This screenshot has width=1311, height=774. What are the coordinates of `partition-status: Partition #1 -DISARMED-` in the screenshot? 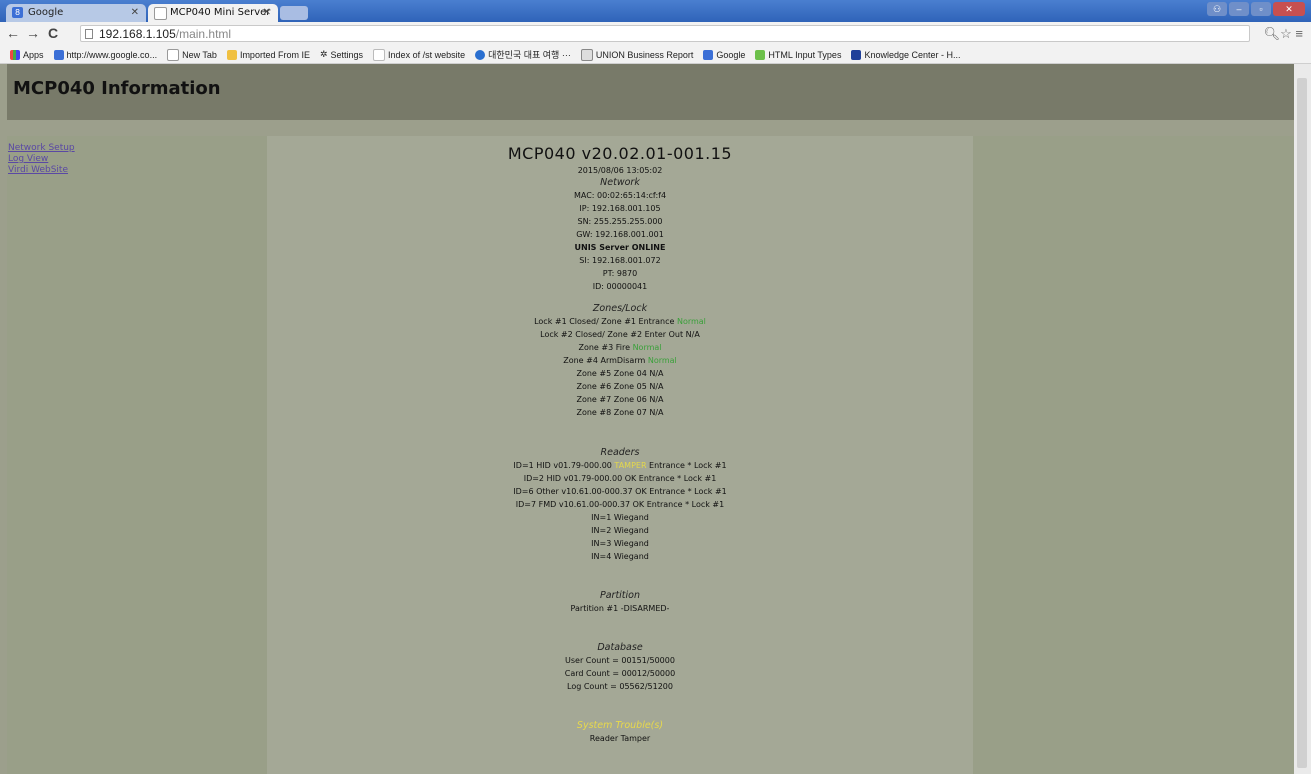 It's located at (620, 608).